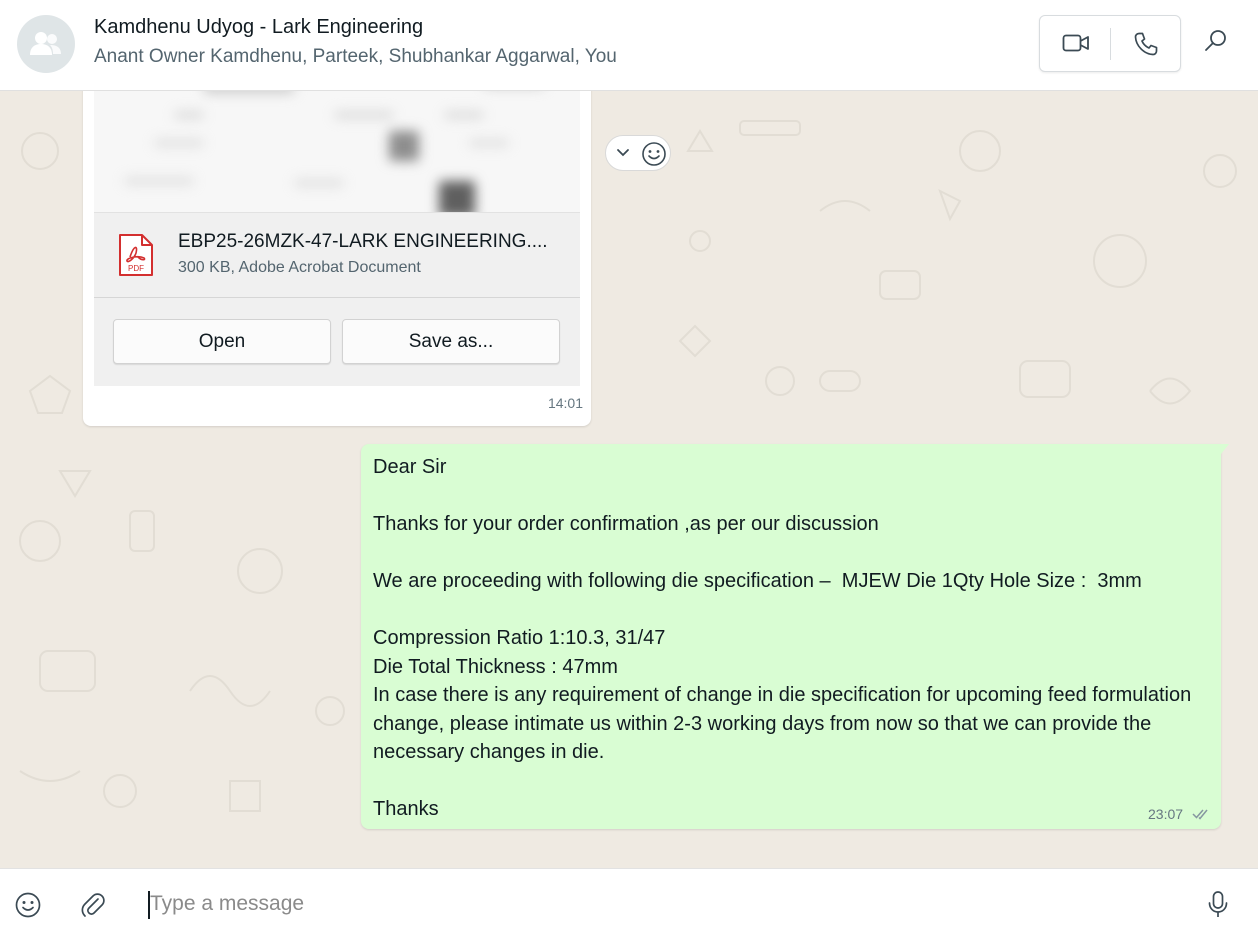  I want to click on message-composer, so click(629, 902).